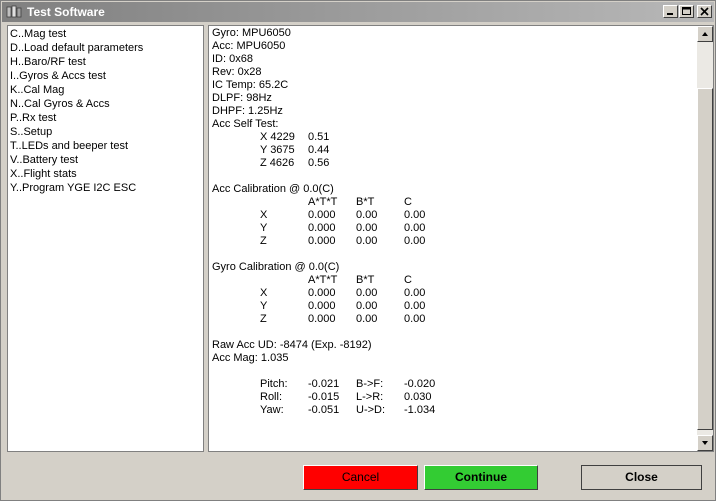  I want to click on output-line: Acc: MPU6050, so click(249, 46).